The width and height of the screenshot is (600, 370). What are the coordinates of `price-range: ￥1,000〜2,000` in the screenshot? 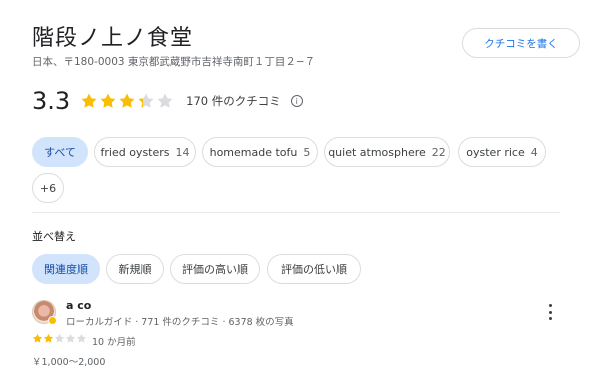 It's located at (69, 362).